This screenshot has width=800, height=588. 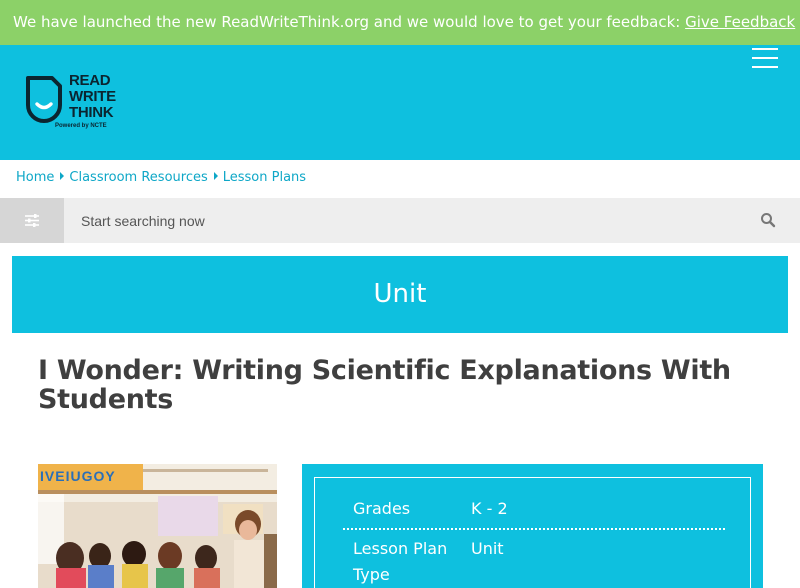 I want to click on detail-value: Unit, so click(x=487, y=548).